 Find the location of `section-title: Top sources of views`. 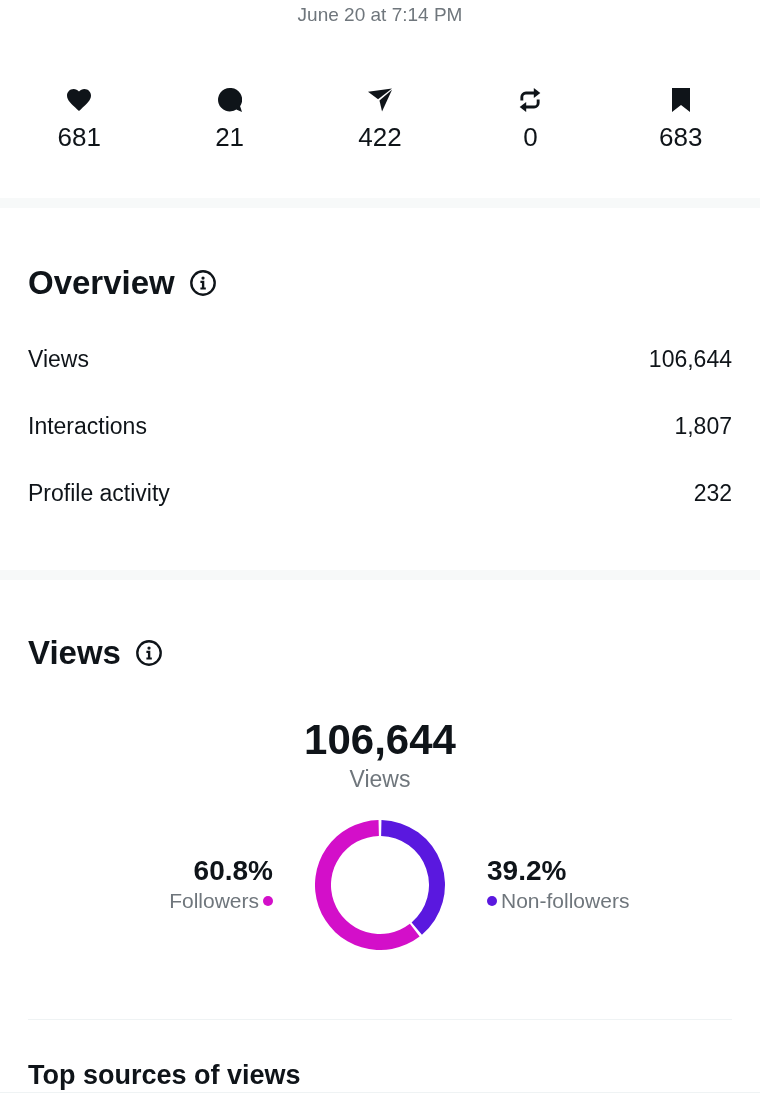

section-title: Top sources of views is located at coordinates (164, 1075).